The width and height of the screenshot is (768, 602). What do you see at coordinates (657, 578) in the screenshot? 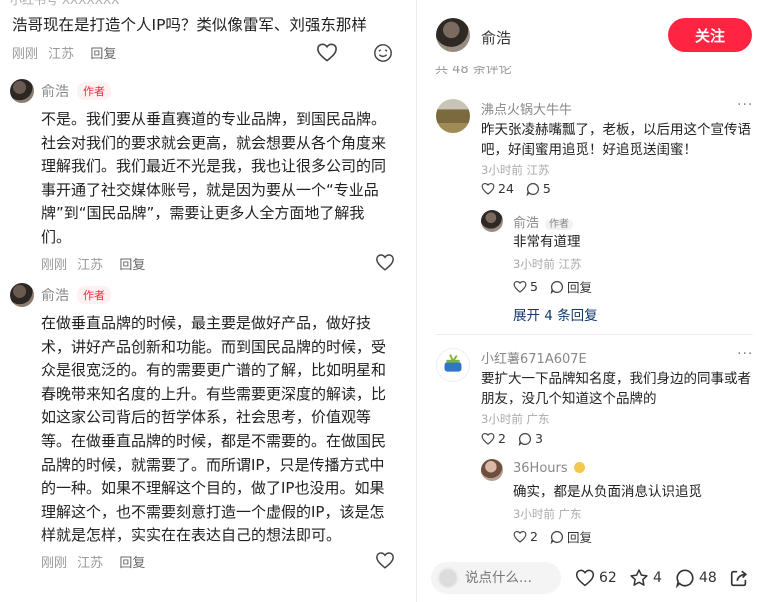
I see `collect-count: 4` at bounding box center [657, 578].